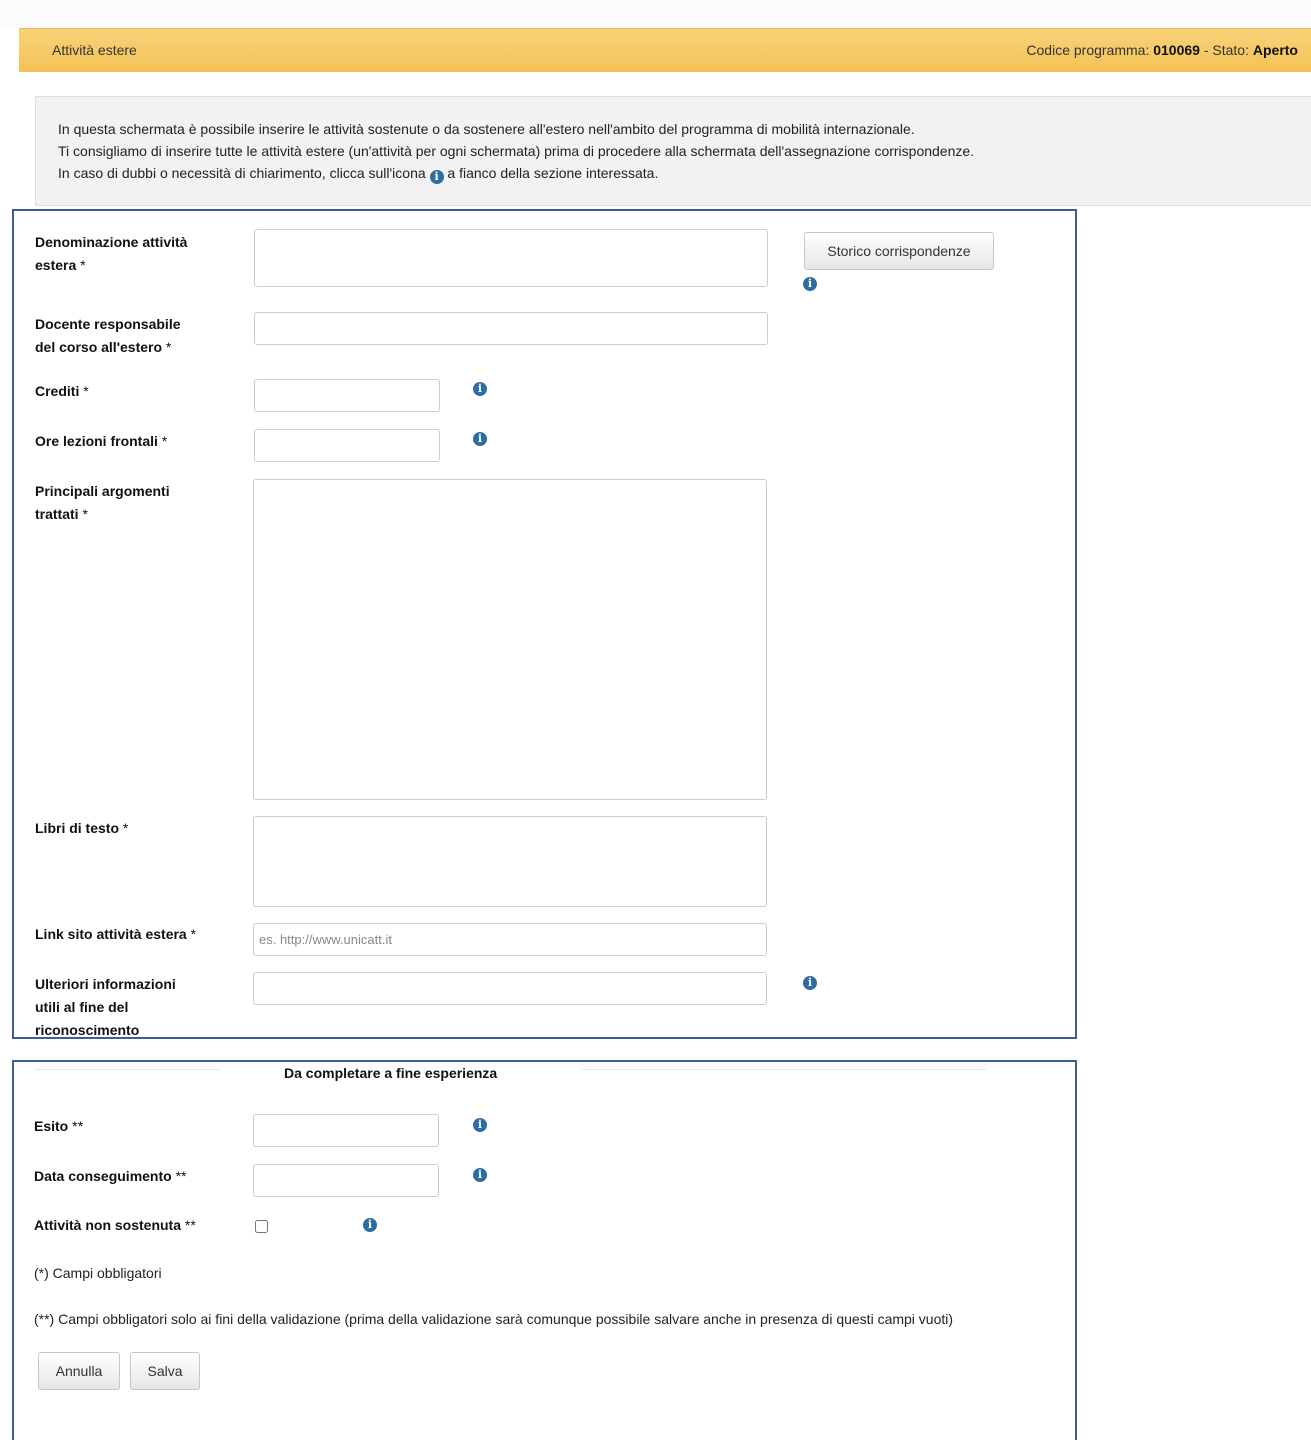 This screenshot has height=1440, width=1311. I want to click on ulteriori-field, so click(510, 988).